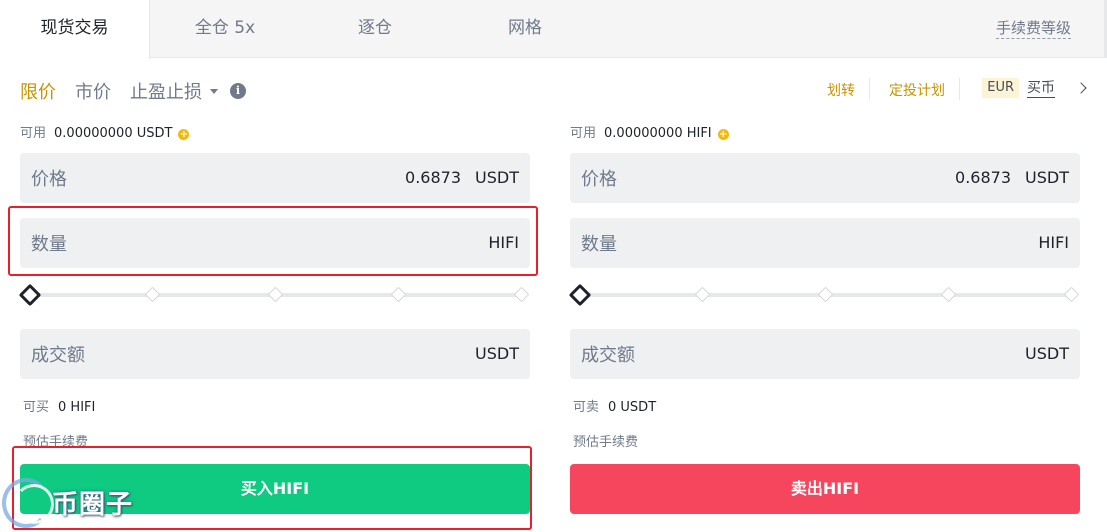  I want to click on chevron-down-icon, so click(214, 91).